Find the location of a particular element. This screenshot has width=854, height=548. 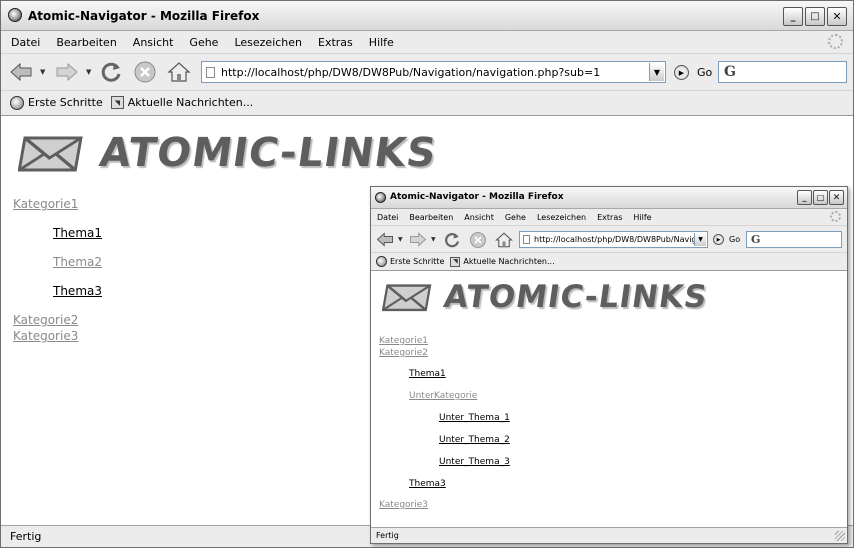

url-text: http://localhost/php/DW8/DW8Pub/Naviga is located at coordinates (618, 239).